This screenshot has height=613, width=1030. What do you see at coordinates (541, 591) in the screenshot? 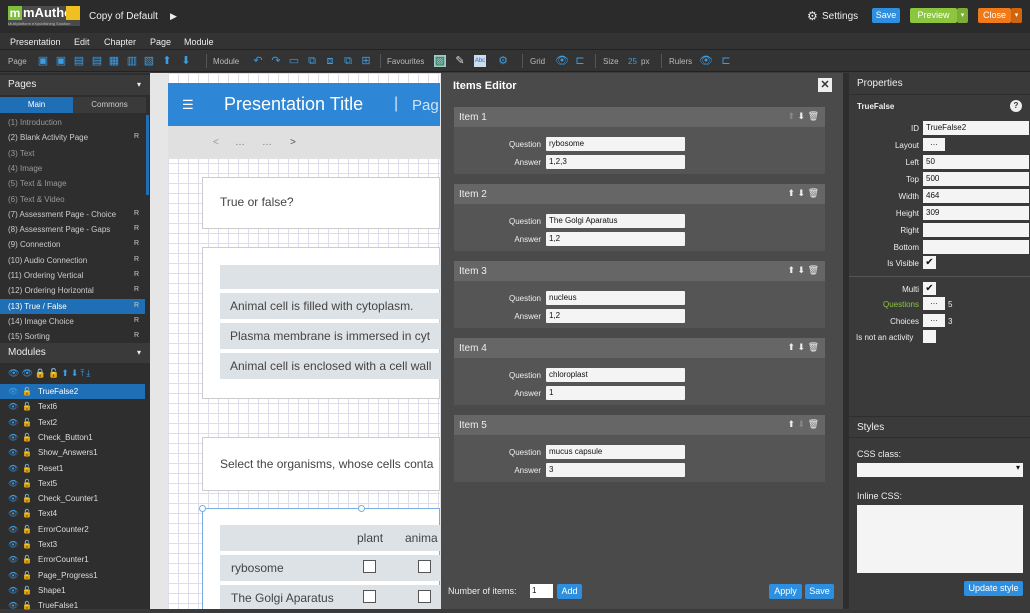
I see `number-of-items-input: 1` at bounding box center [541, 591].